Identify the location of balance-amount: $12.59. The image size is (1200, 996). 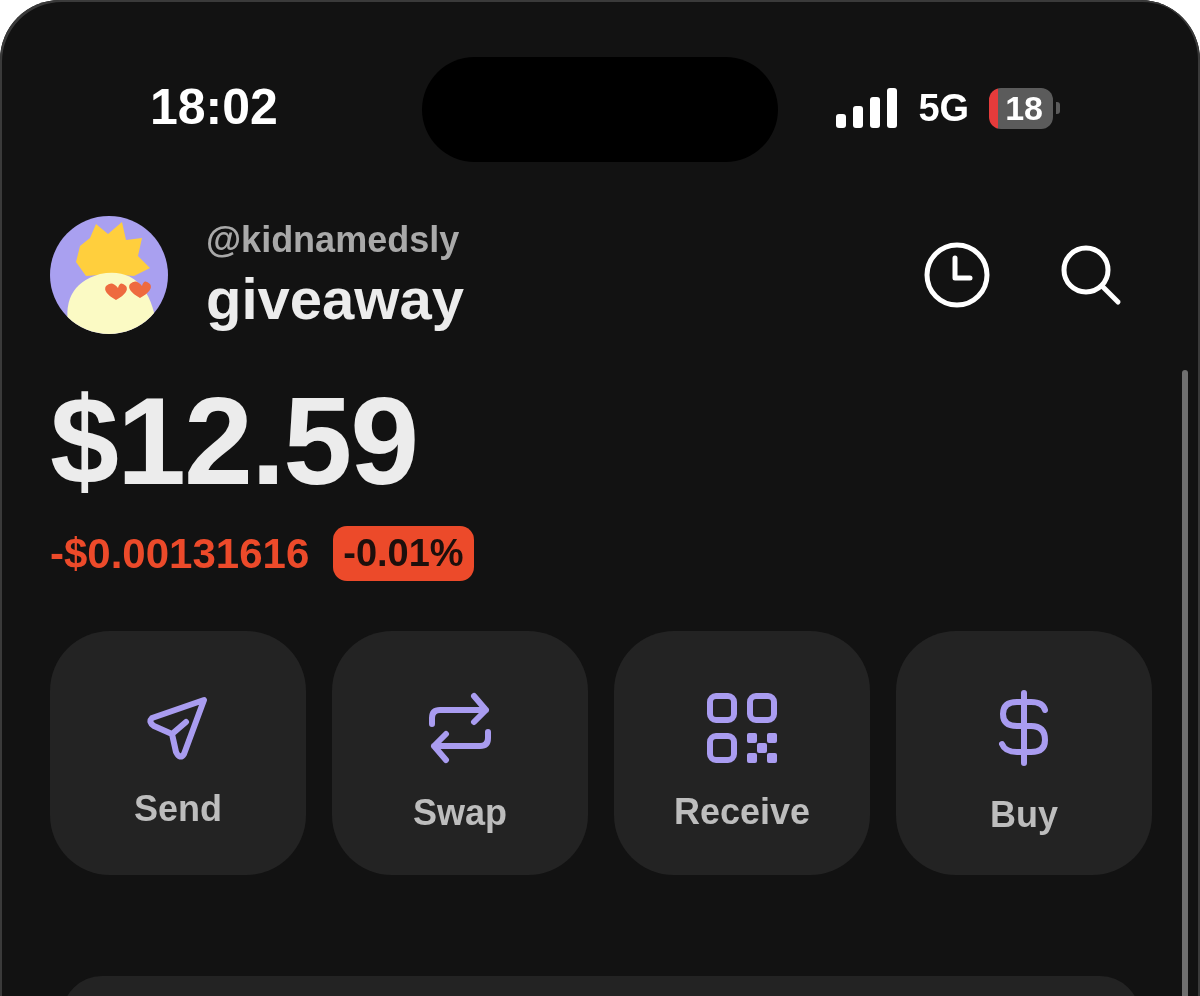
(234, 441).